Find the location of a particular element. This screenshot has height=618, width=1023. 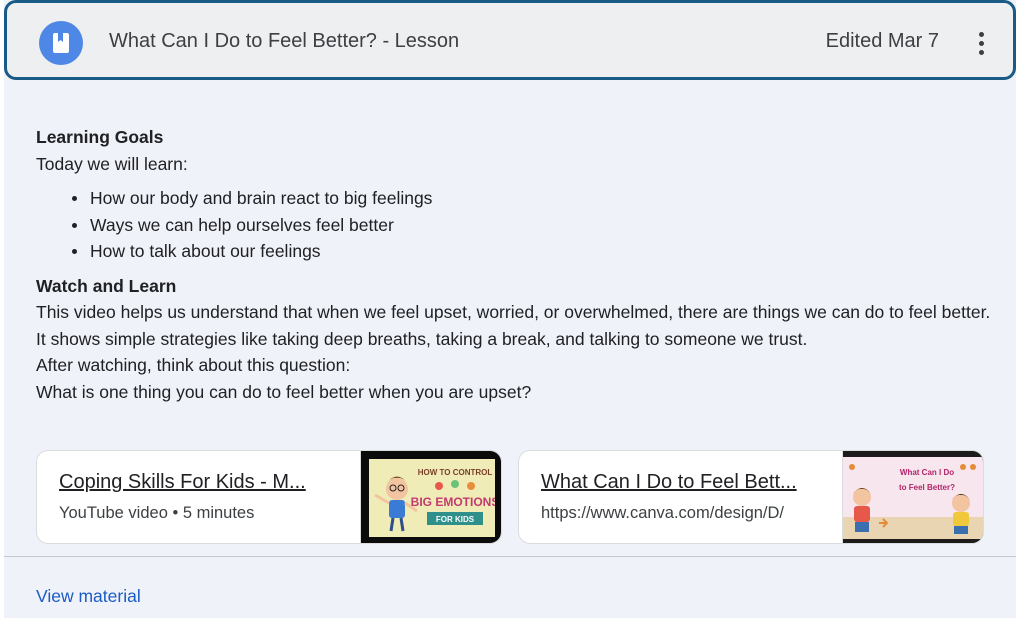

thumb-line-3: FOR KIDS is located at coordinates (455, 519).